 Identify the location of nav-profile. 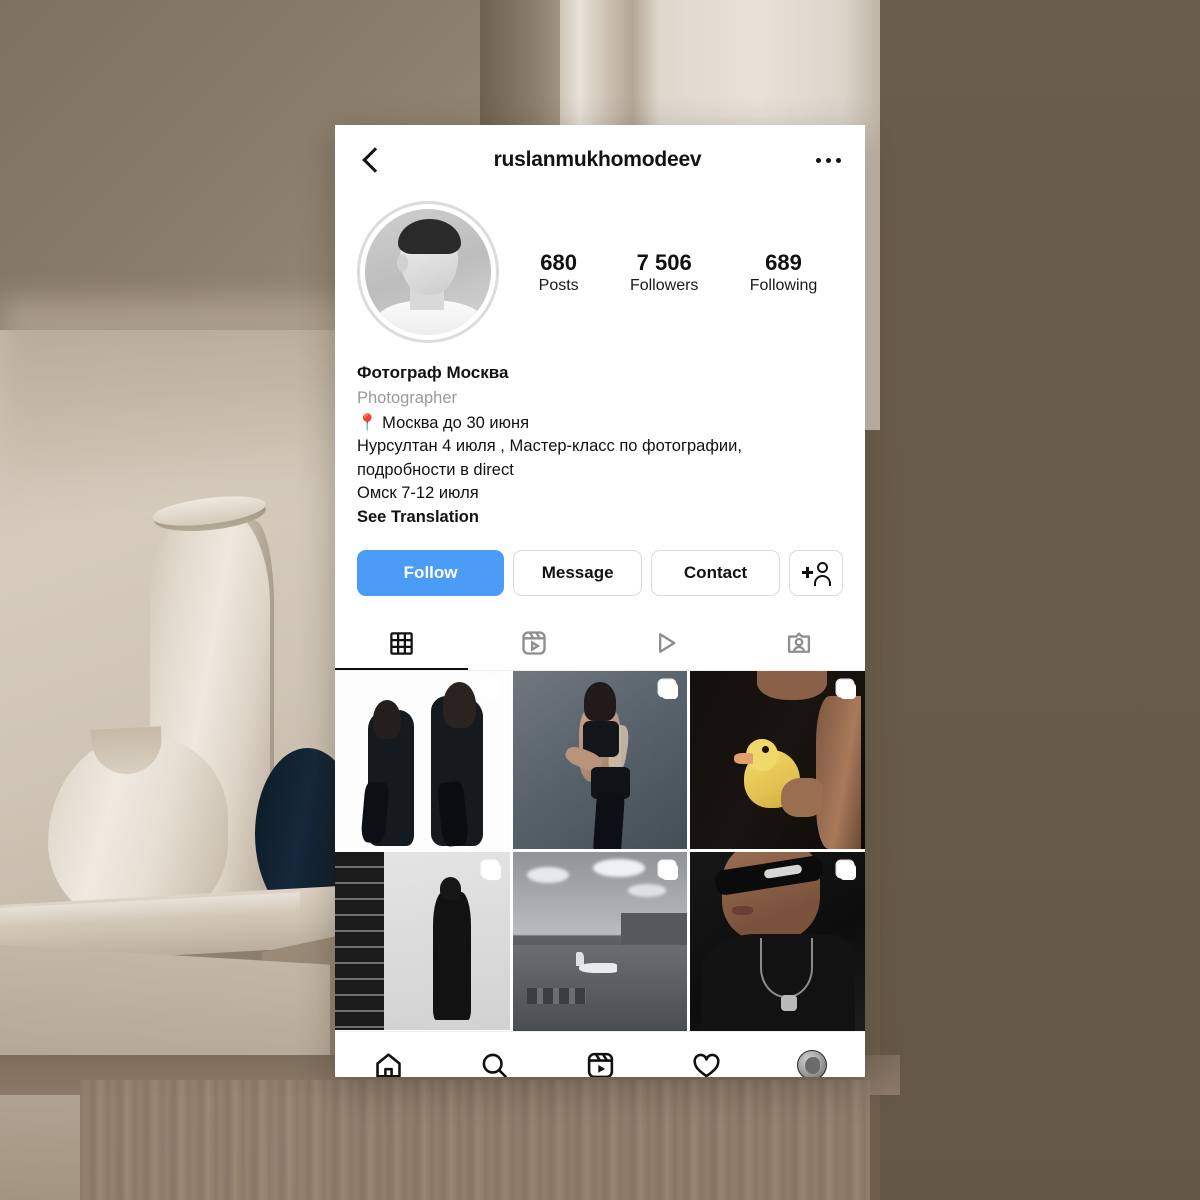
(812, 1063).